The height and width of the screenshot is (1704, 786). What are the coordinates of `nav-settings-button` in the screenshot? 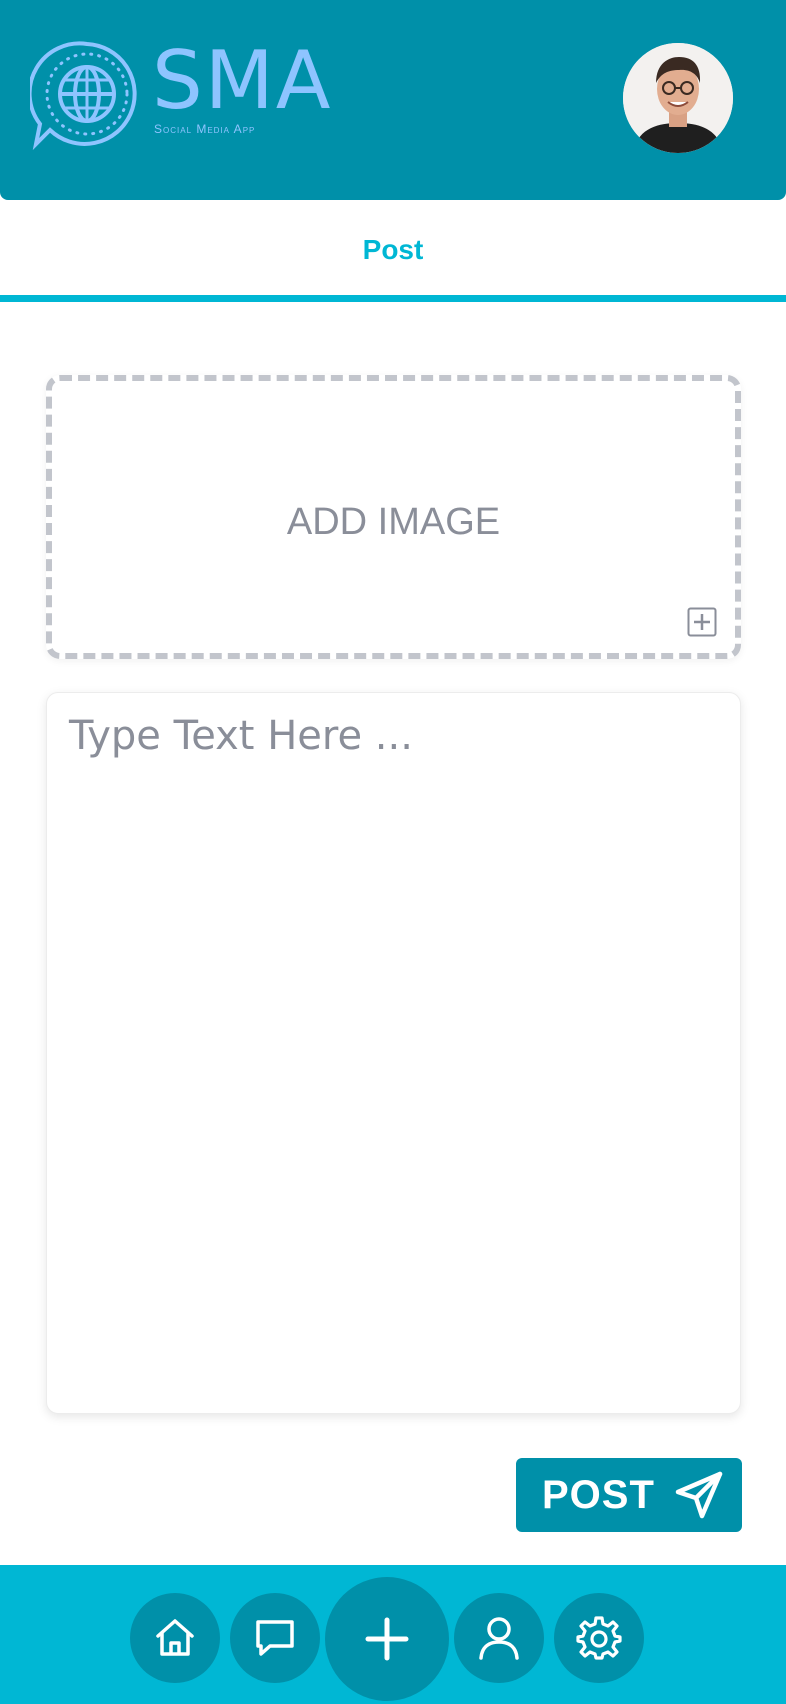 It's located at (599, 1638).